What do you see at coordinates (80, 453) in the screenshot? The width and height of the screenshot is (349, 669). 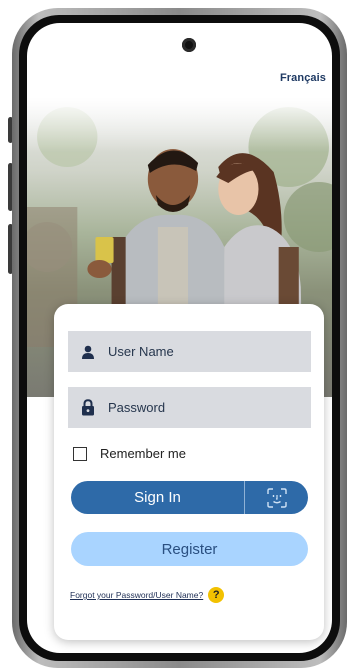 I see `remember-me-checkbox` at bounding box center [80, 453].